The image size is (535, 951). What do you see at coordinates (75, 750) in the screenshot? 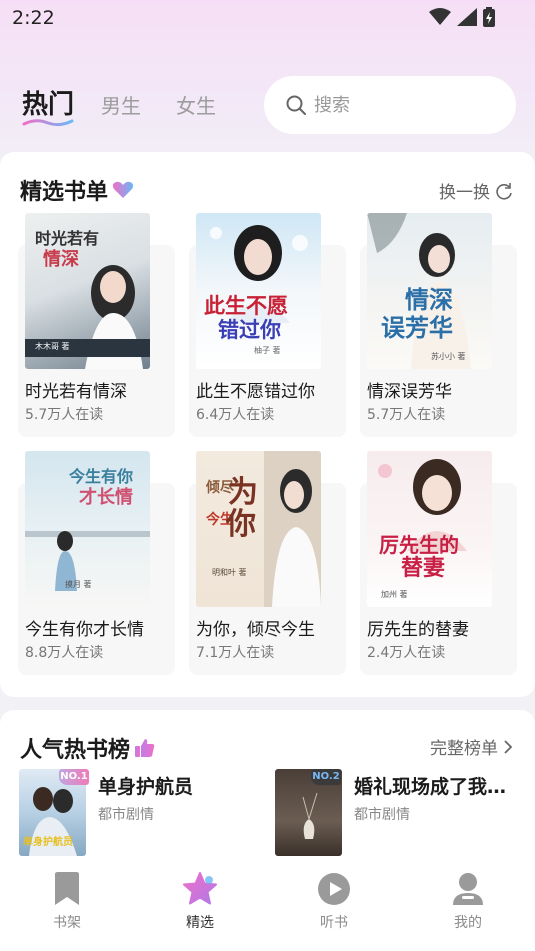
I see `hot-title: 人气热书榜` at bounding box center [75, 750].